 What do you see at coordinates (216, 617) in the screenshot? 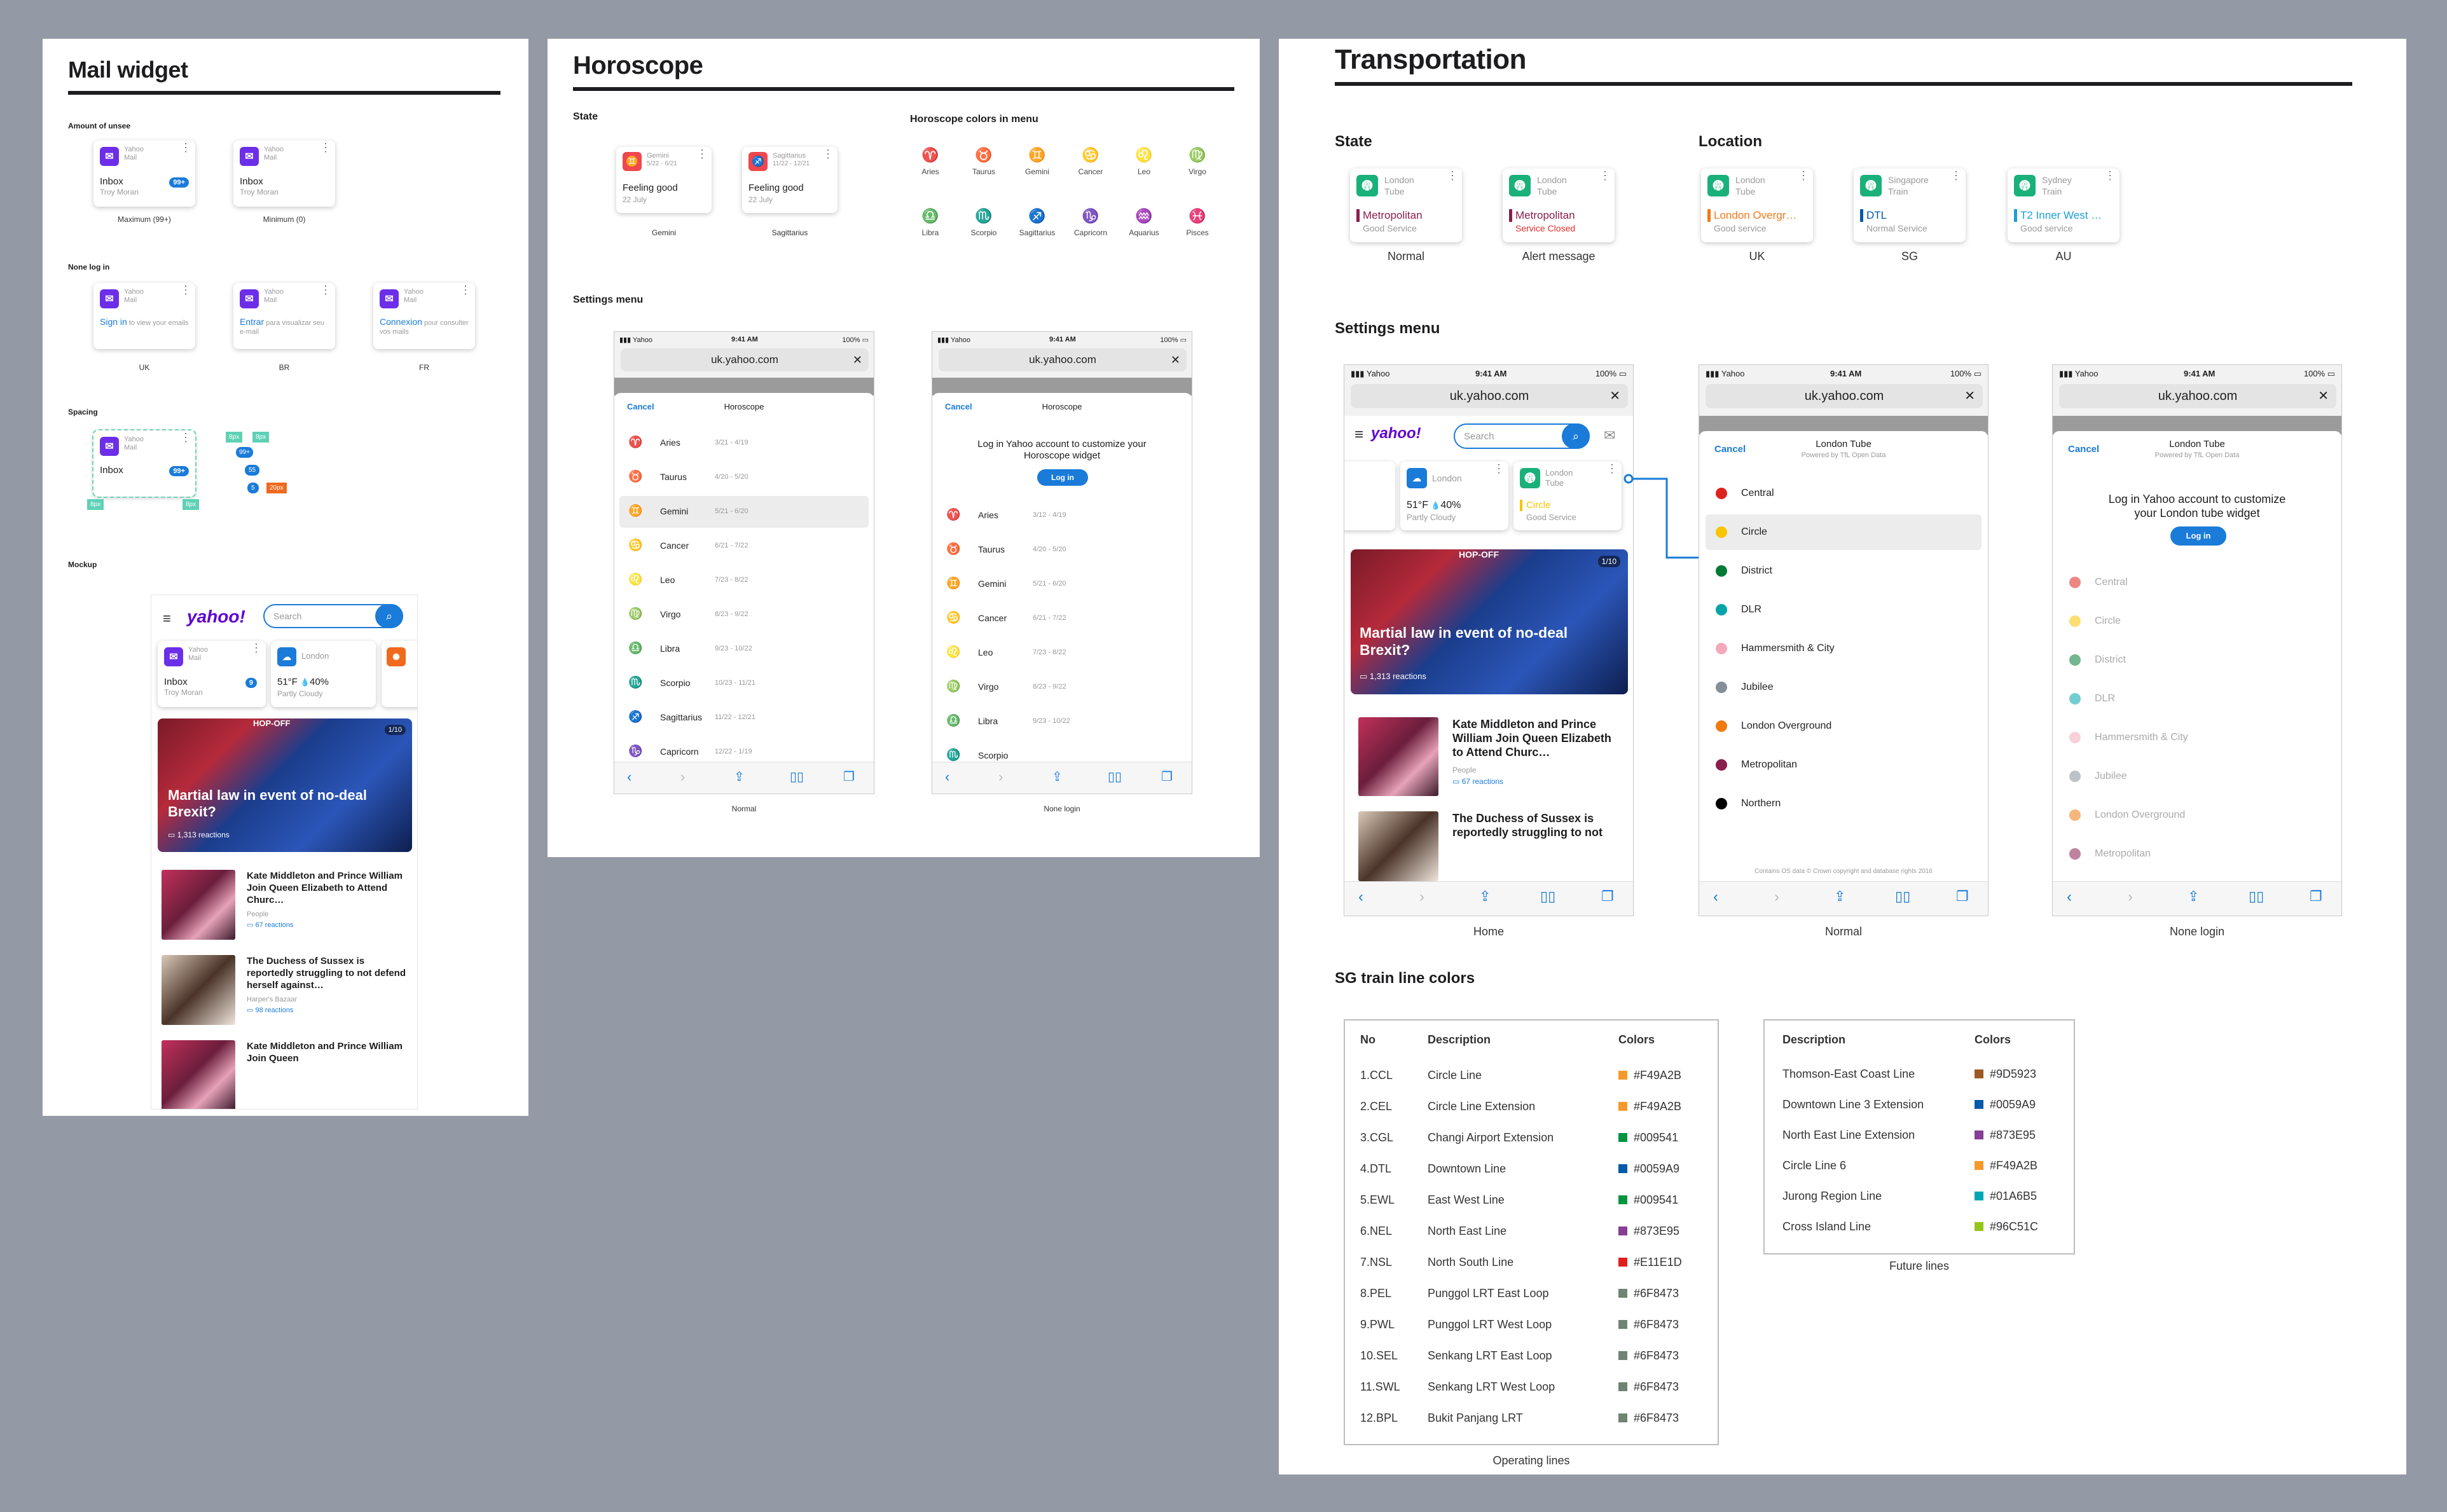
I see `yahoo-logo: yahoo!` at bounding box center [216, 617].